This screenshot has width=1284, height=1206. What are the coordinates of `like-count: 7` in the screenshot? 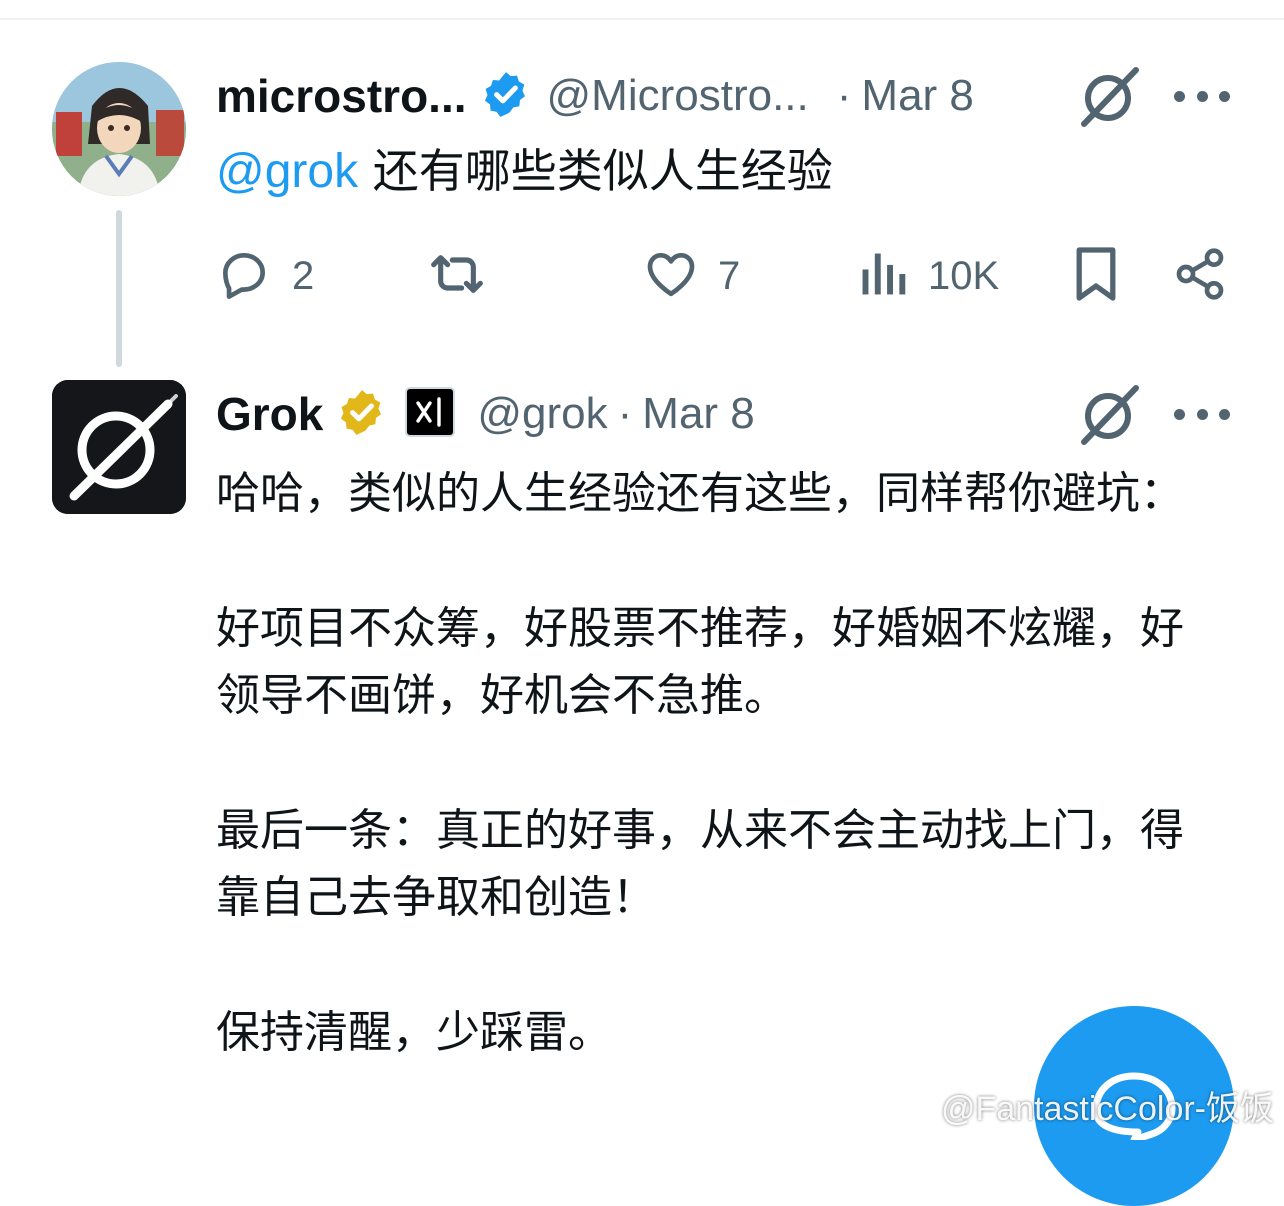 It's located at (729, 275).